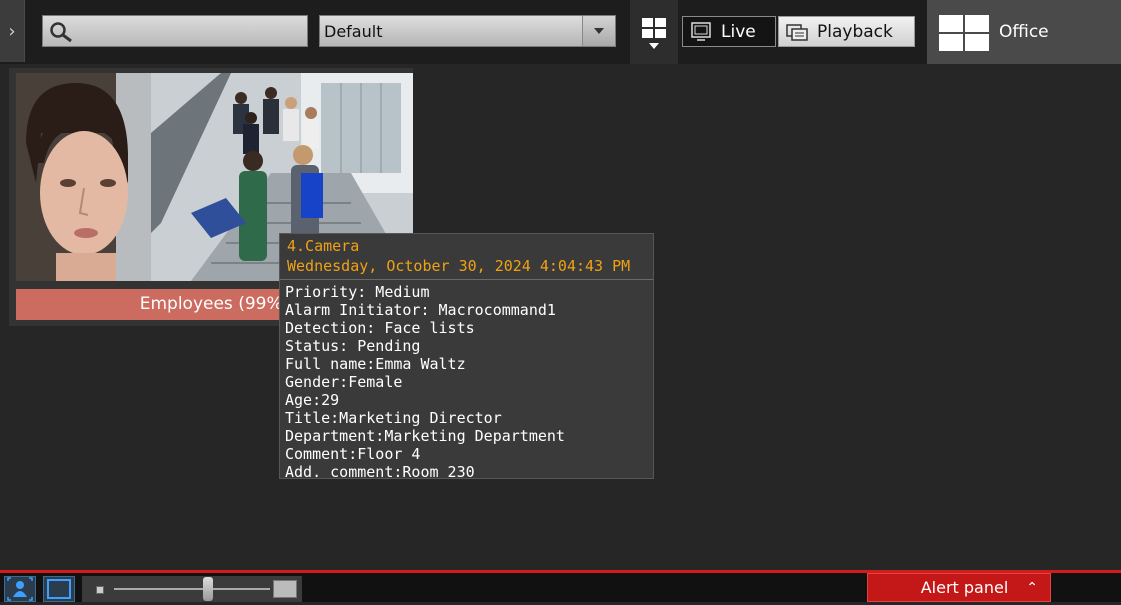 The height and width of the screenshot is (605, 1121). I want to click on layout-select: Default, so click(467, 31).